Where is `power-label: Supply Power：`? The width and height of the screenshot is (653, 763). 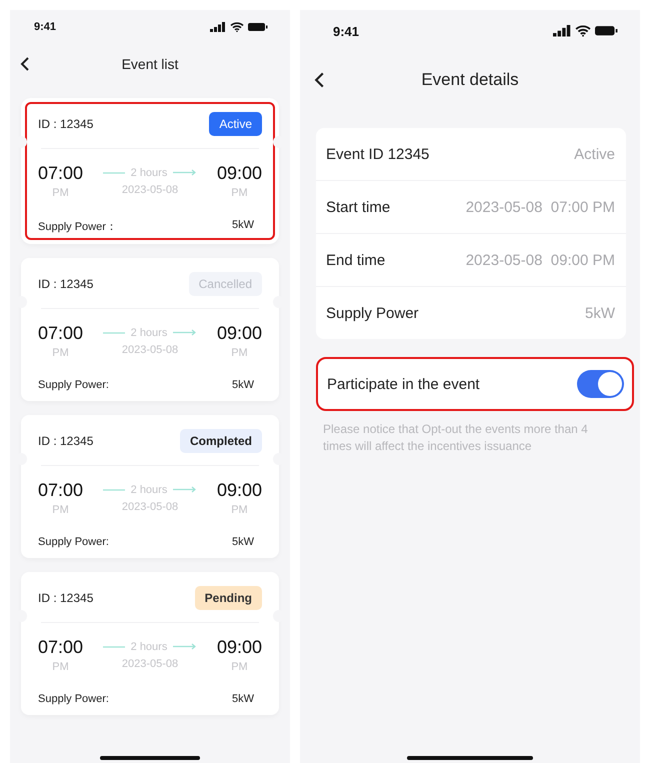 power-label: Supply Power： is located at coordinates (77, 227).